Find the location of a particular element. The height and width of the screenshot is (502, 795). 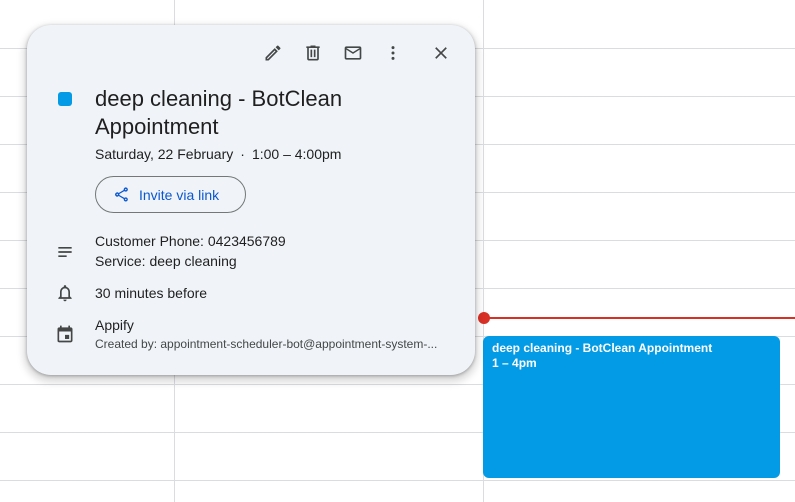

invite-via-link-button: Invite via link is located at coordinates (170, 194).